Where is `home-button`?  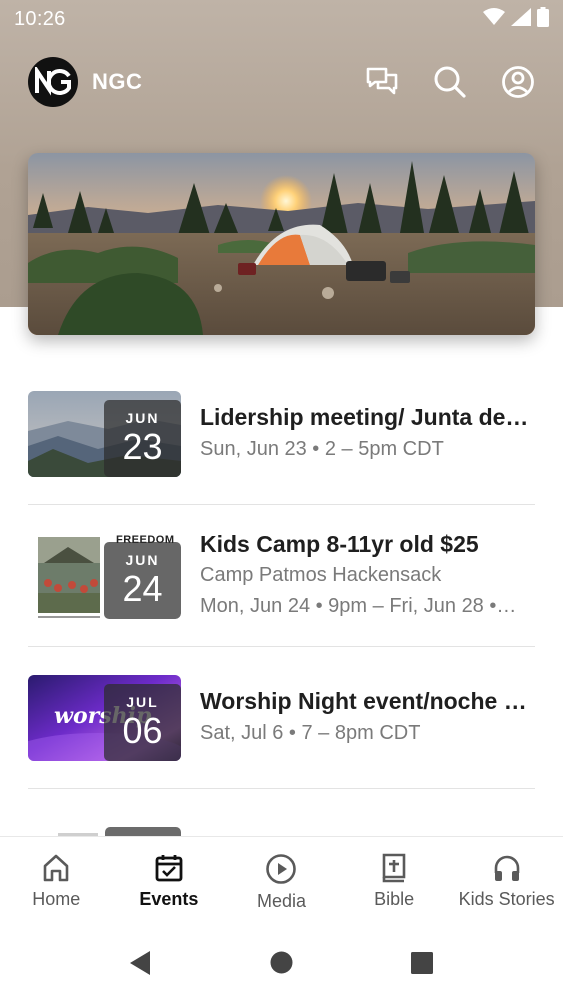
home-button is located at coordinates (281, 965).